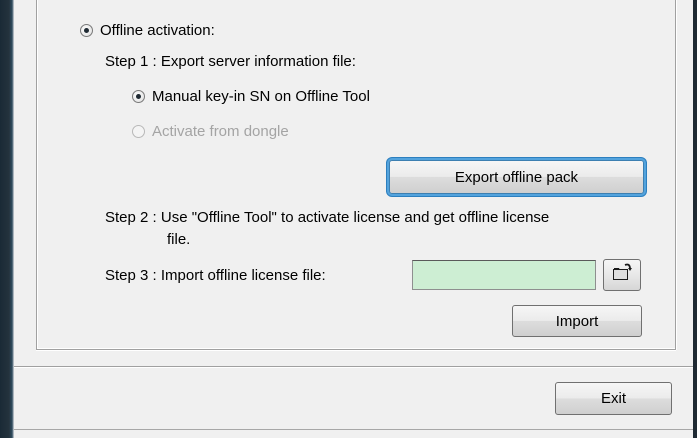 Image resolution: width=697 pixels, height=438 pixels. What do you see at coordinates (7, 219) in the screenshot?
I see `window-left-edge` at bounding box center [7, 219].